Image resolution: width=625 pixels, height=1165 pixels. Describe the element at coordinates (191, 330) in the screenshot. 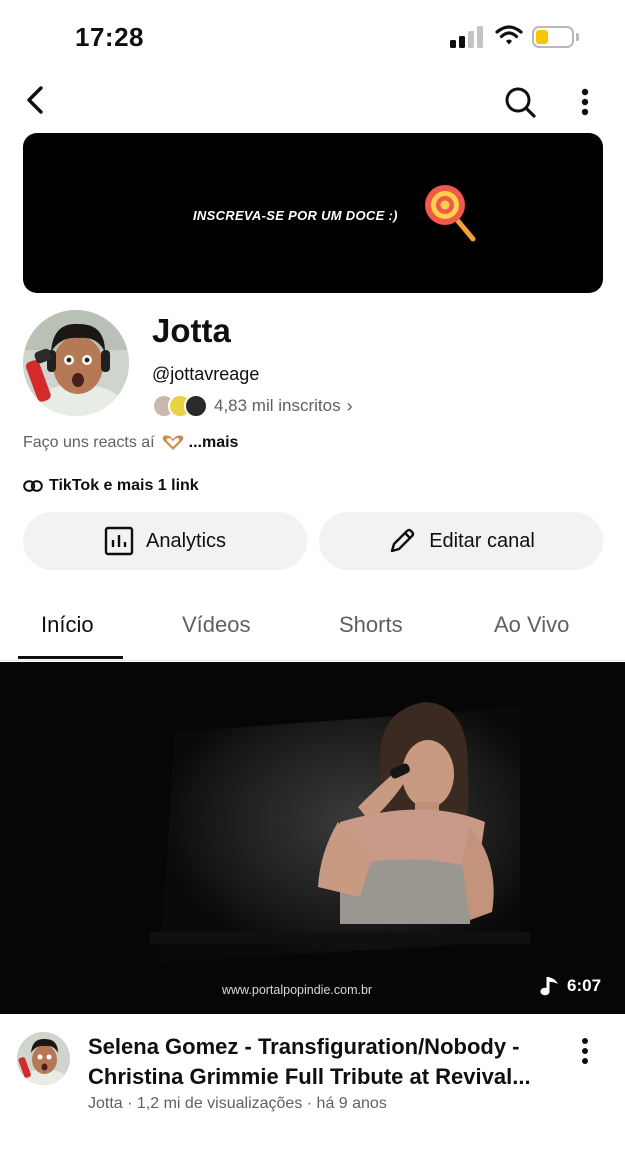

I see `channel-name: Jotta` at that location.